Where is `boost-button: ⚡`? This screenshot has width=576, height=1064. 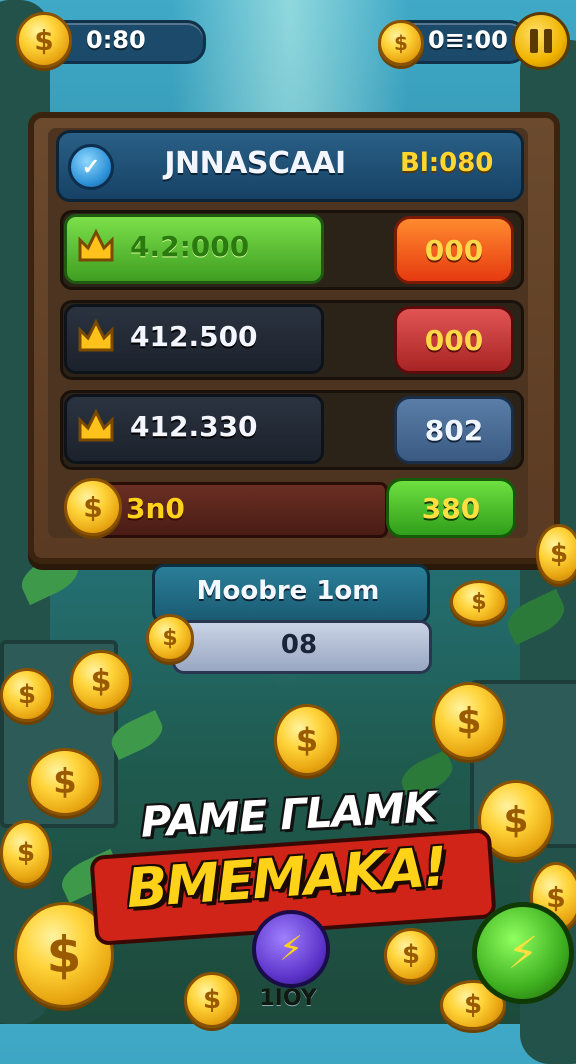
boost-button: ⚡ is located at coordinates (291, 949).